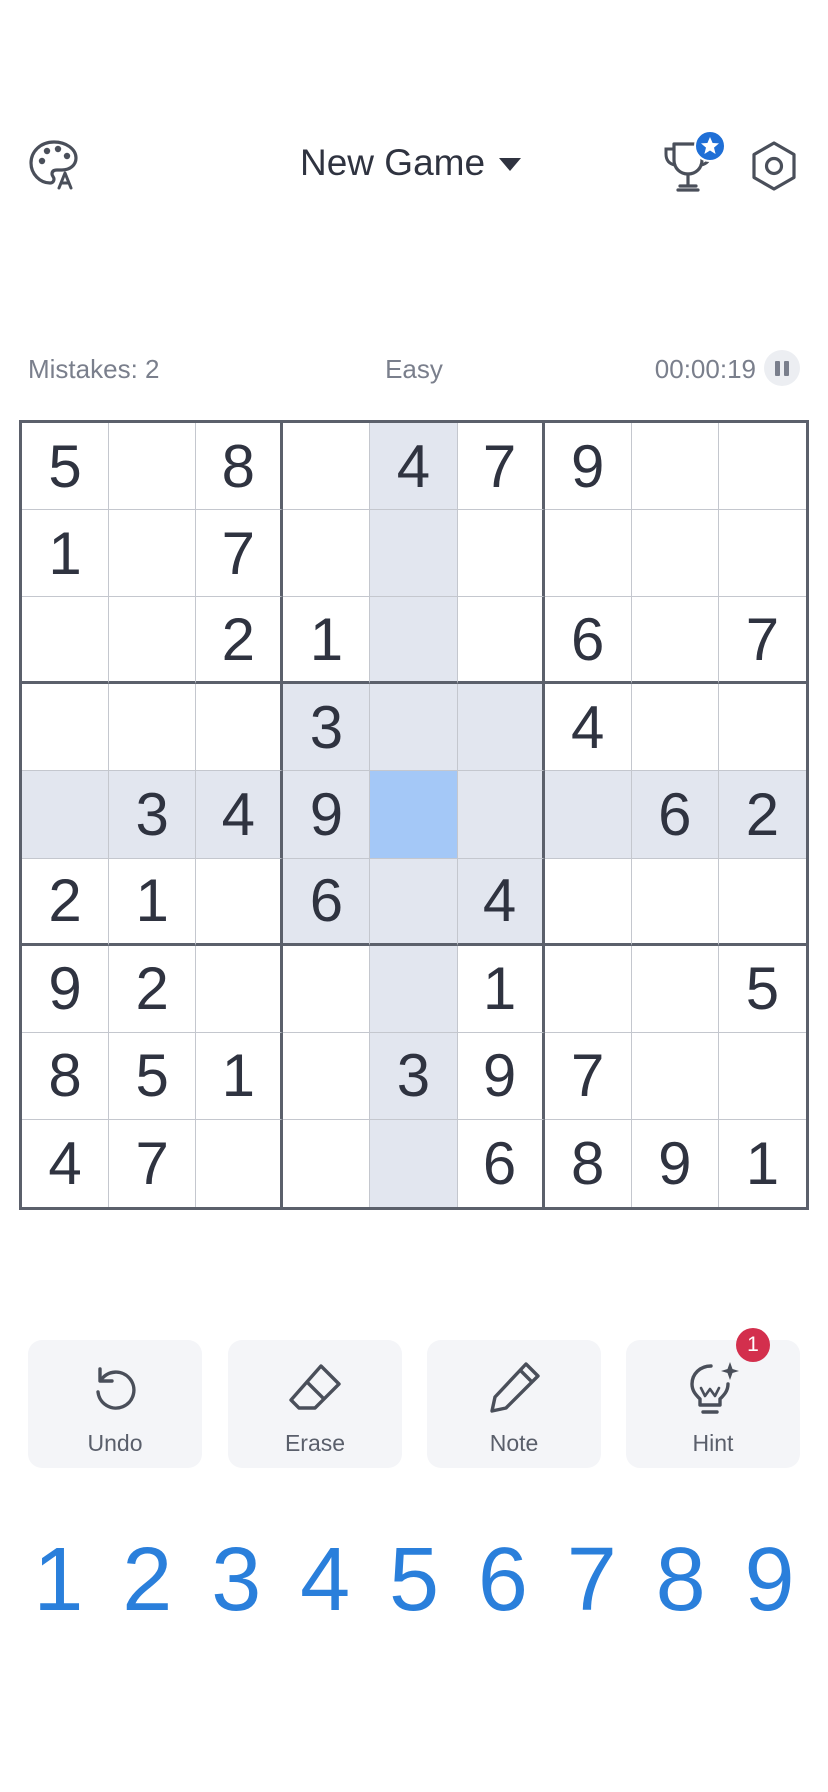 The image size is (828, 1792). Describe the element at coordinates (66, 989) in the screenshot. I see `board-cell-r7c1: 9` at that location.